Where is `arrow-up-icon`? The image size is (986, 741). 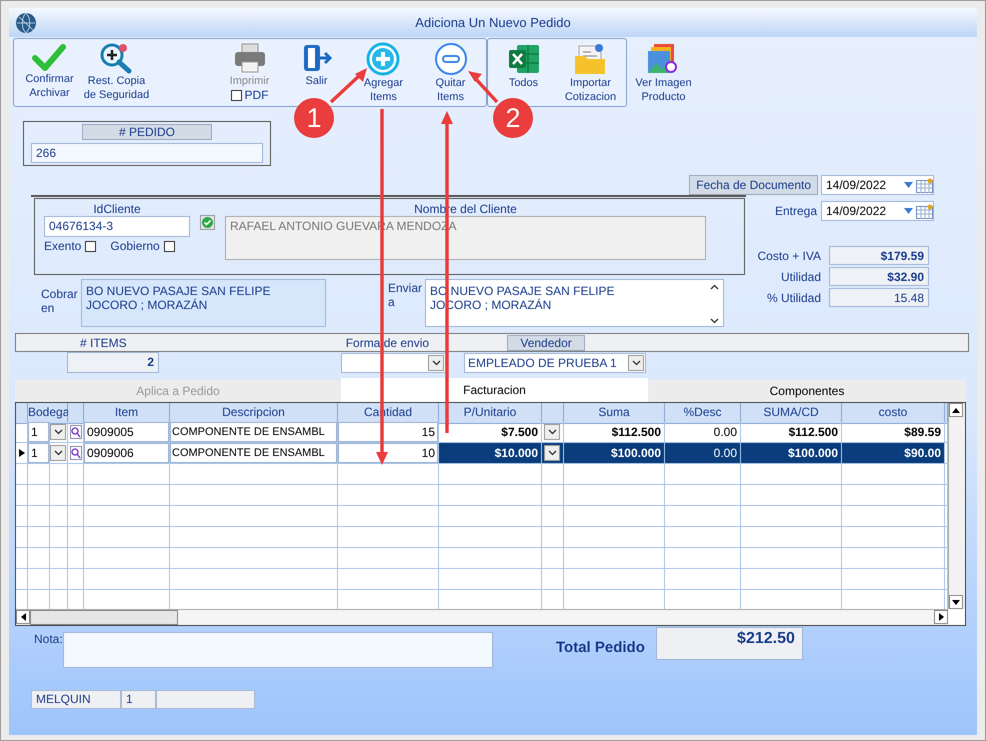 arrow-up-icon is located at coordinates (956, 410).